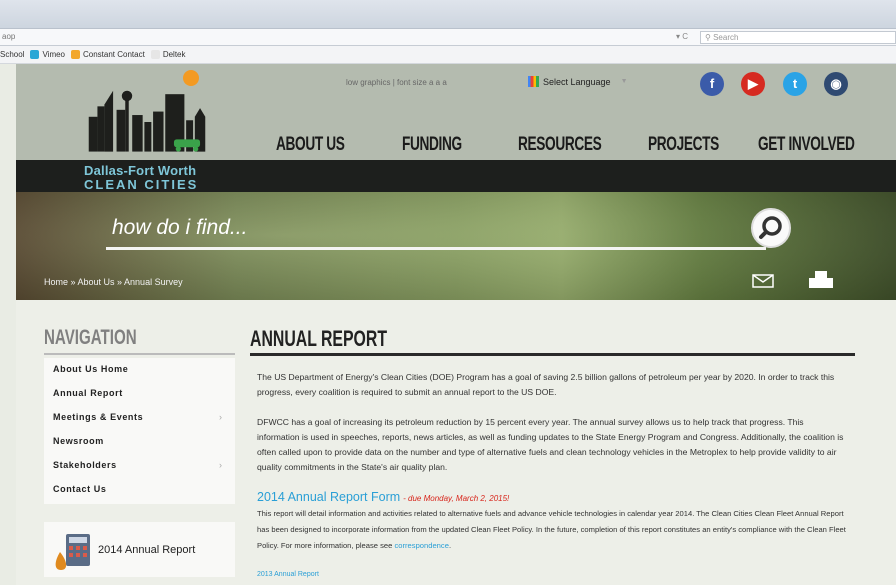 Image resolution: width=896 pixels, height=585 pixels. What do you see at coordinates (318, 338) in the screenshot?
I see `page-title: ANNUAL REPORT` at bounding box center [318, 338].